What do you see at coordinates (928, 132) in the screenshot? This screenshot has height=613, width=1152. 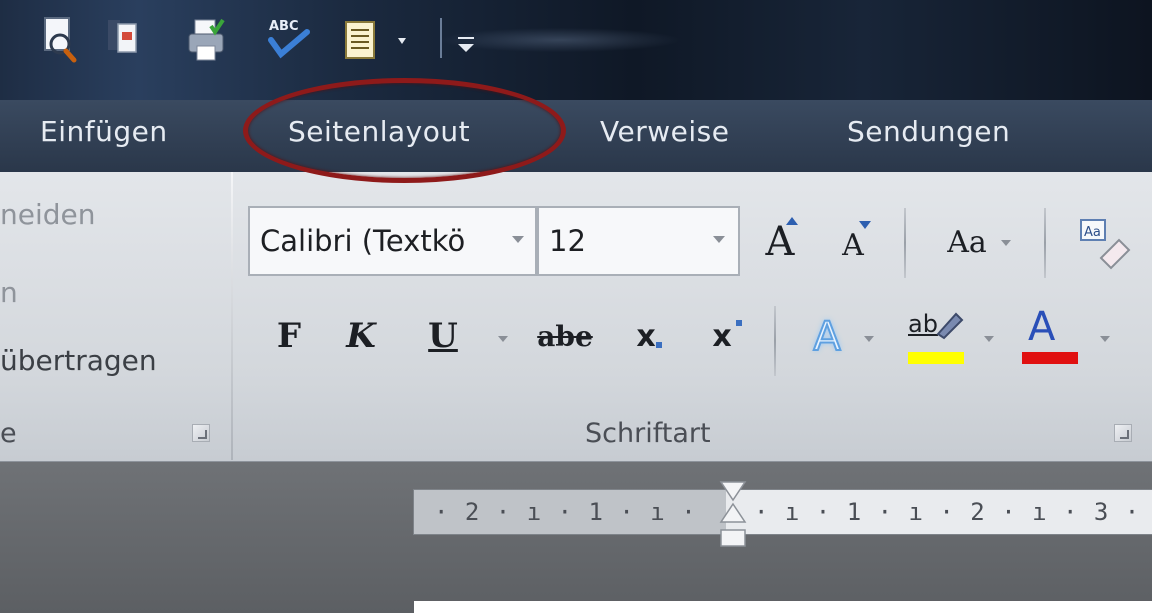 I see `tab-sendungen: Sendungen` at bounding box center [928, 132].